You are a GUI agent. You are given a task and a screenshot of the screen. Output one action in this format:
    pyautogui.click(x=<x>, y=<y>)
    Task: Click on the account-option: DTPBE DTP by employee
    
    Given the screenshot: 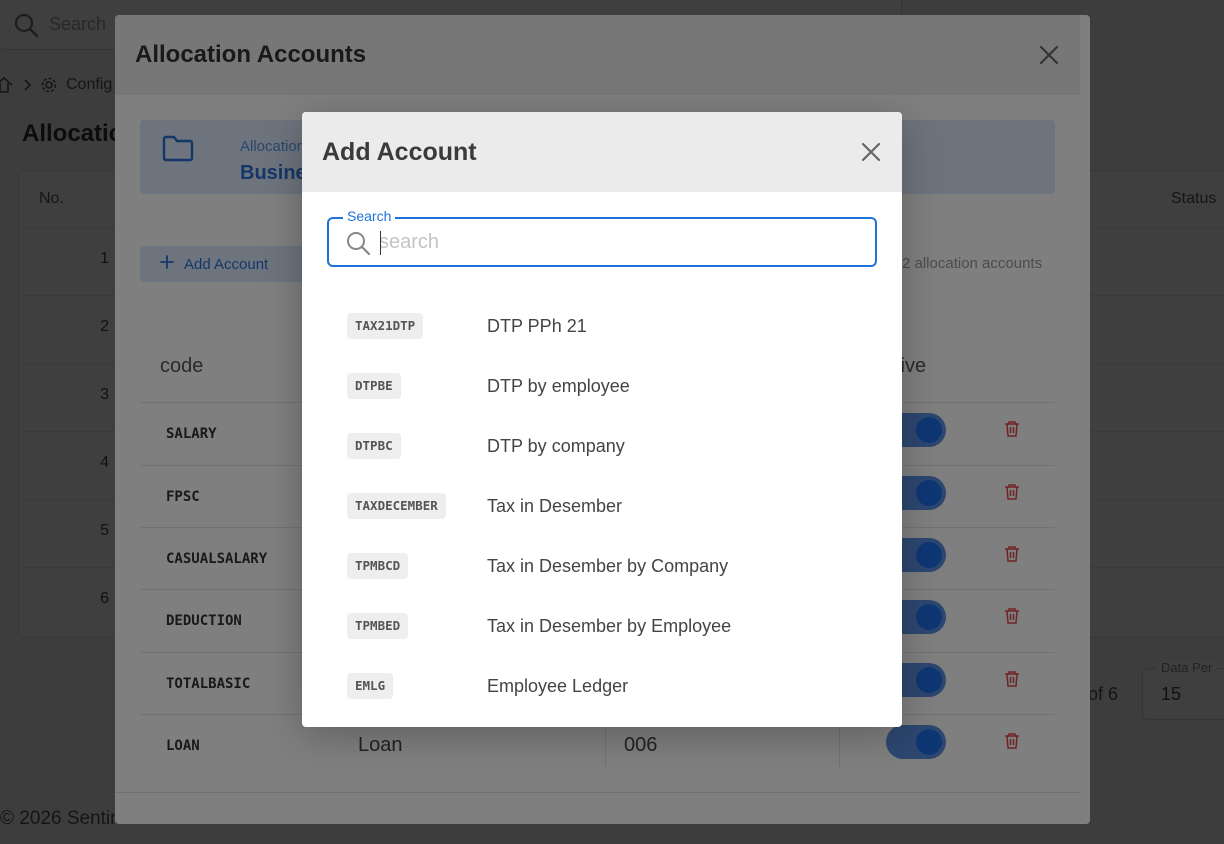 What is the action you would take?
    pyautogui.click(x=602, y=384)
    